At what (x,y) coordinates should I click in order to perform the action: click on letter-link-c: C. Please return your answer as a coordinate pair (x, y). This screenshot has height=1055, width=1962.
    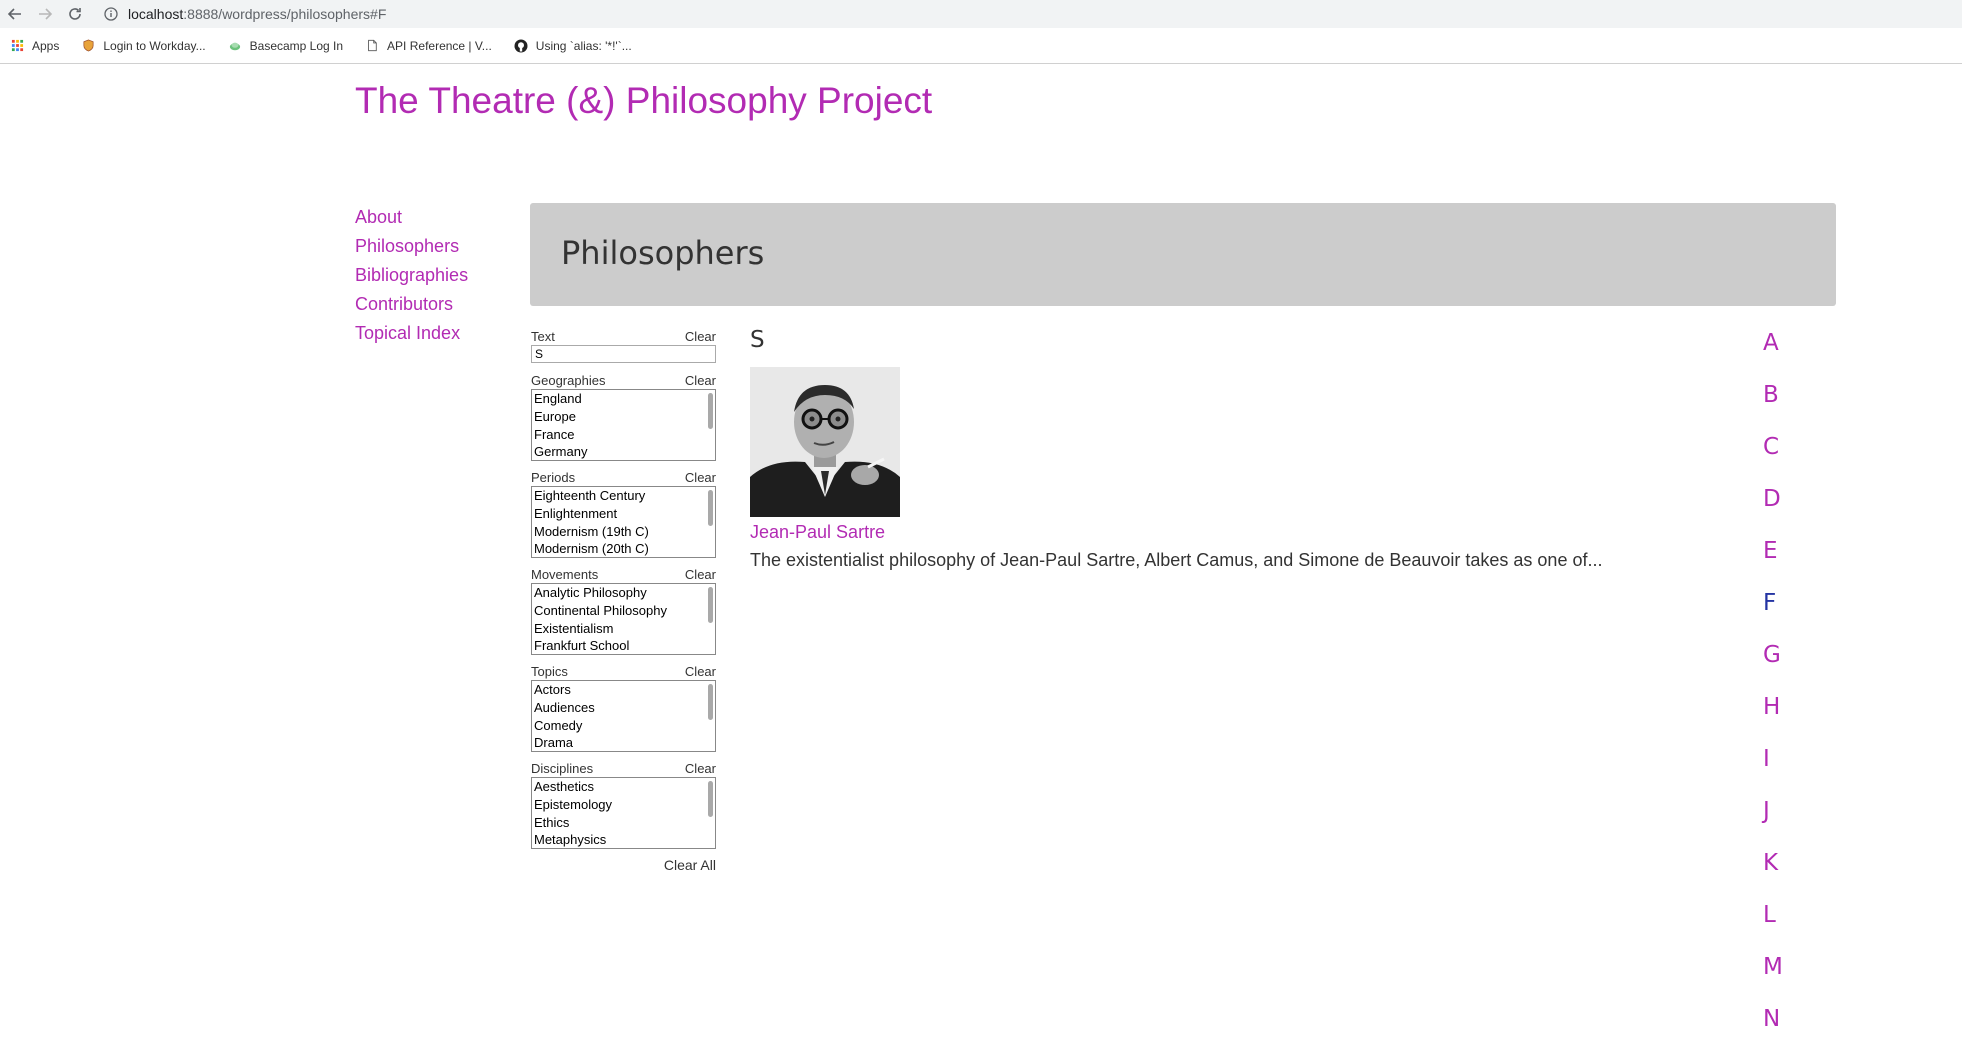
    Looking at the image, I should click on (1773, 457).